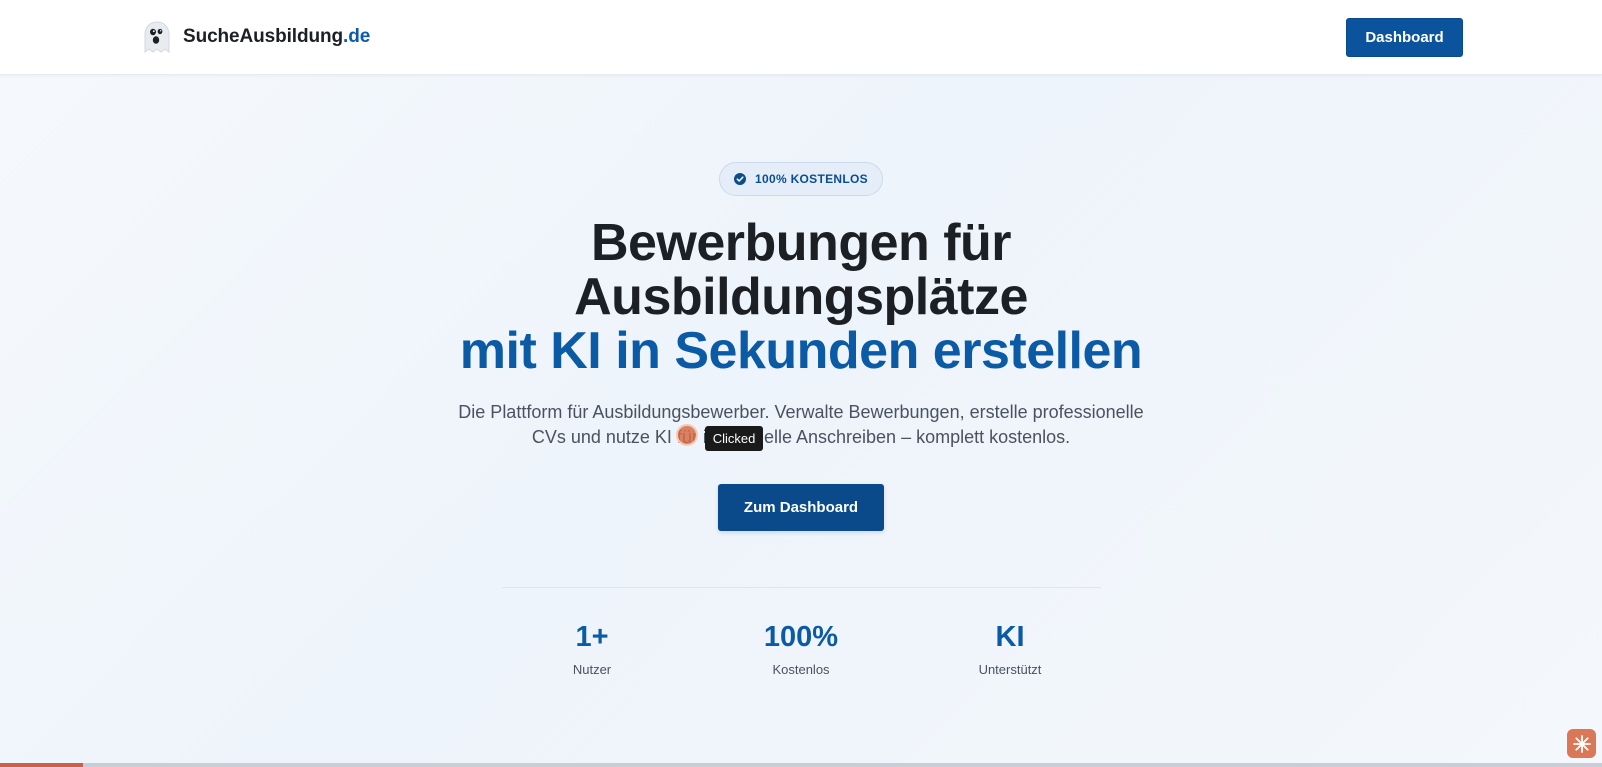 This screenshot has height=767, width=1602. What do you see at coordinates (801, 765) in the screenshot?
I see `page-progress-bar` at bounding box center [801, 765].